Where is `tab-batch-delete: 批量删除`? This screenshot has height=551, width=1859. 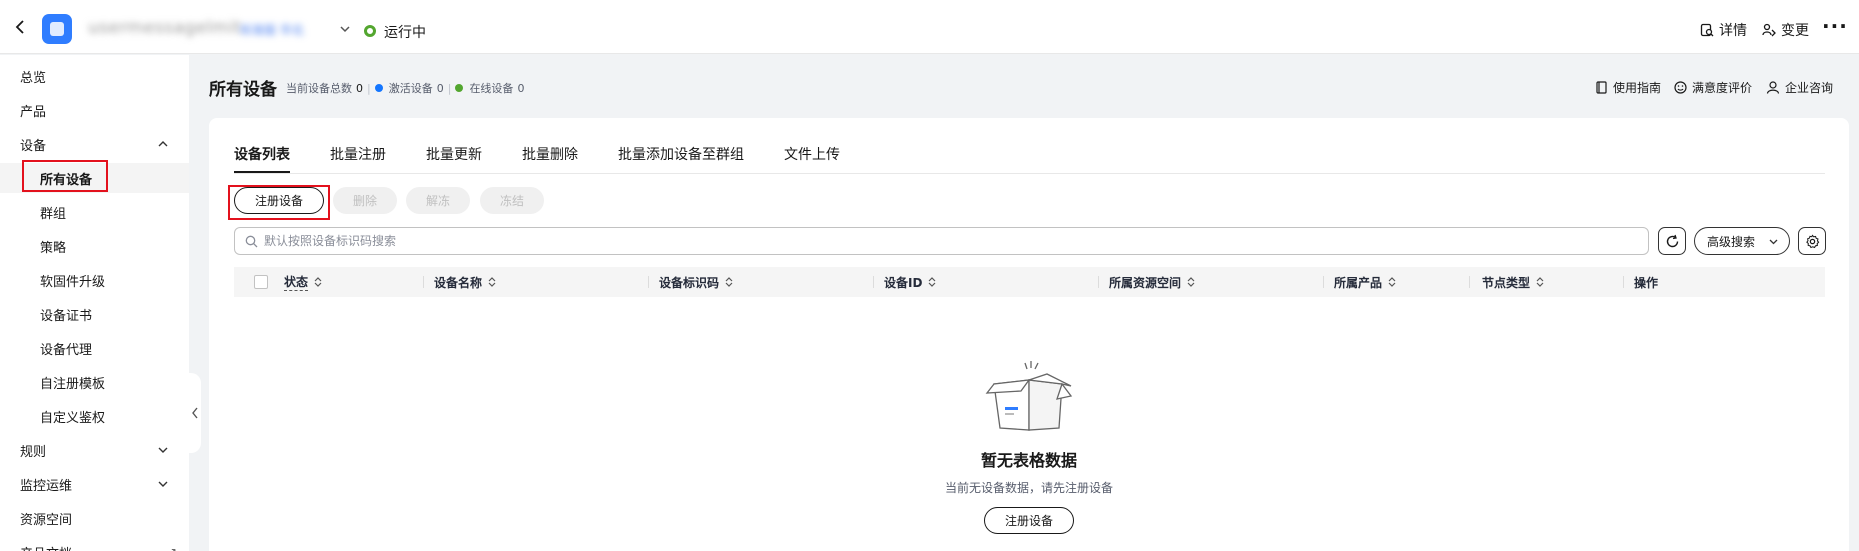 tab-batch-delete: 批量删除 is located at coordinates (550, 154).